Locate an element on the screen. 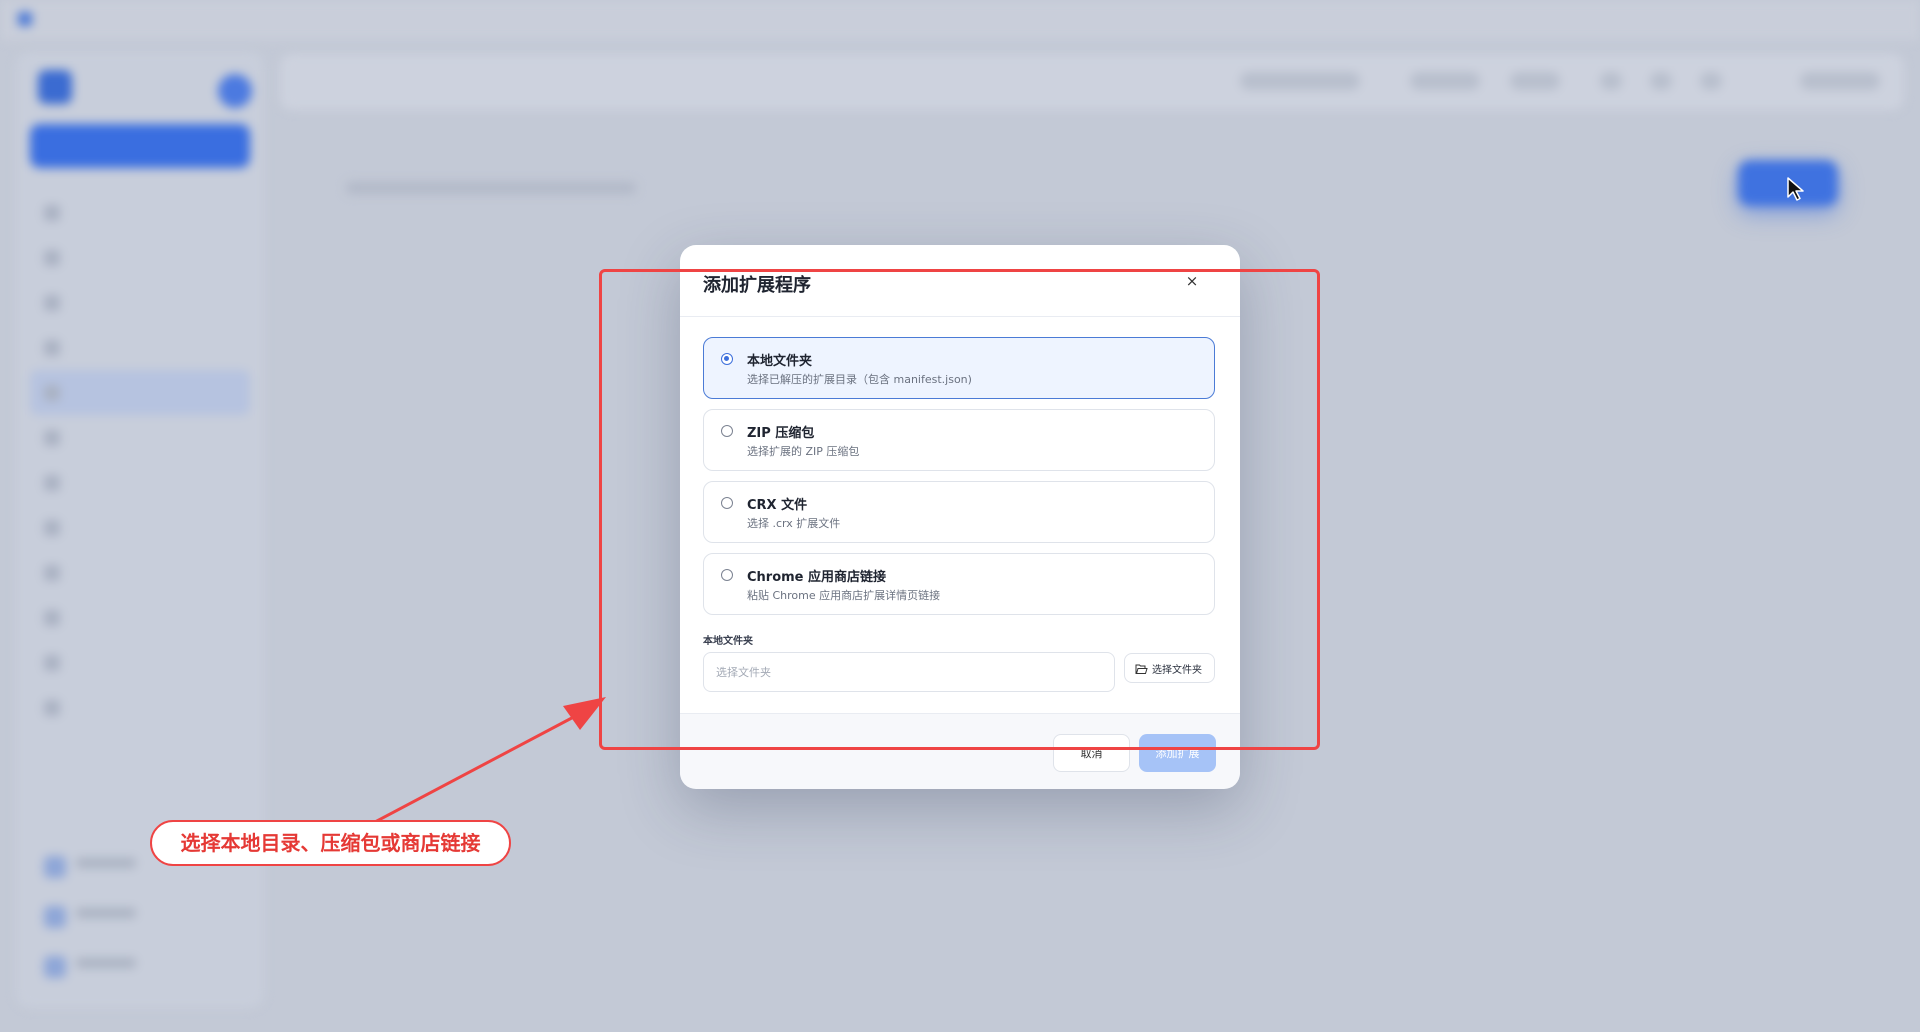 This screenshot has width=1920, height=1032. dialog-header: 添加扩展程序 × is located at coordinates (960, 281).